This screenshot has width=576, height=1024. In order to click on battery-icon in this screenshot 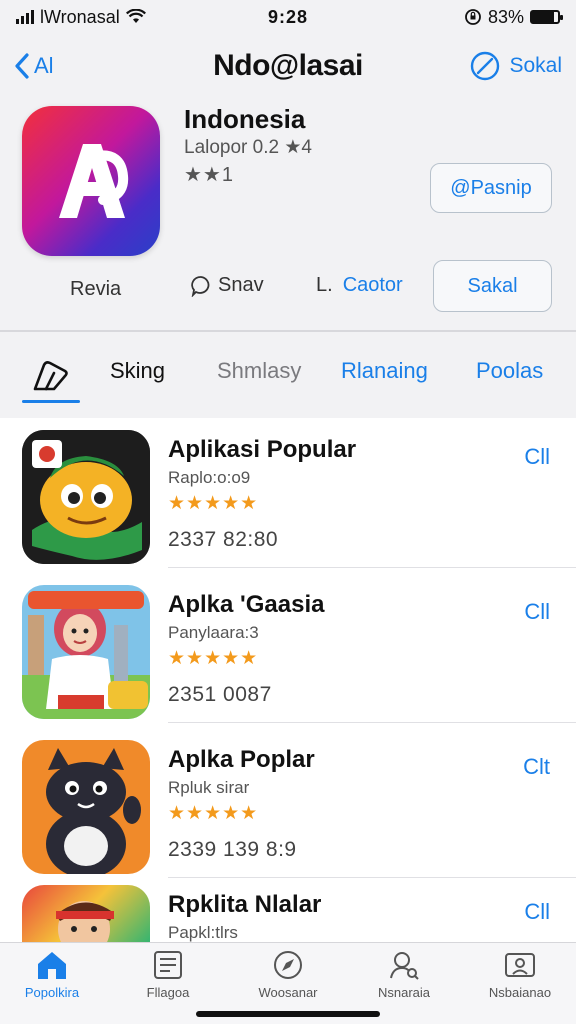, I will do `click(546, 17)`.